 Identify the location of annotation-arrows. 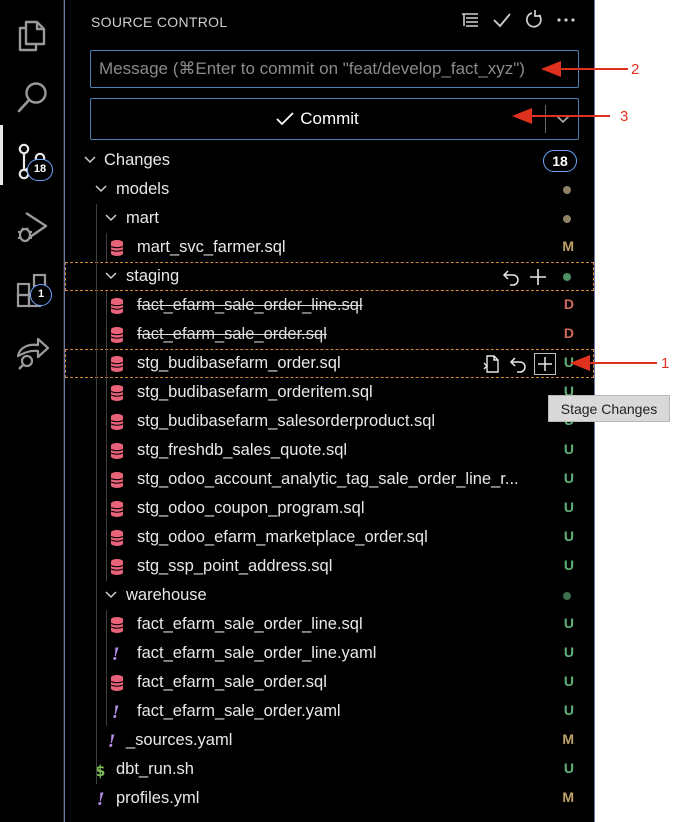
(584, 216).